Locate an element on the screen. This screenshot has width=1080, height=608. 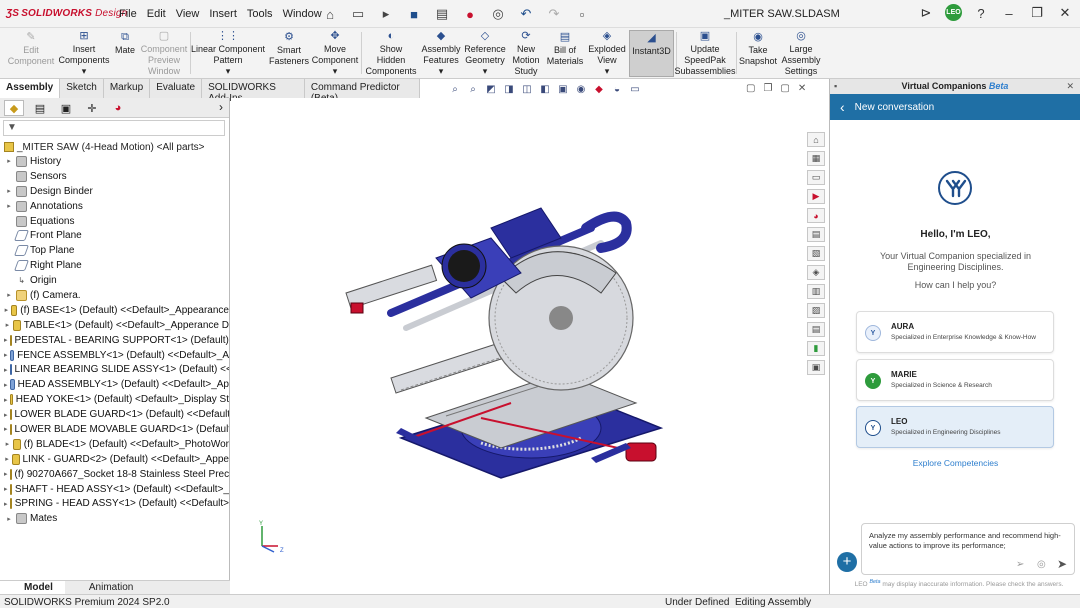
ribbon-button-large-asm: ◎ Large Assembly Settings is located at coordinates (801, 53).